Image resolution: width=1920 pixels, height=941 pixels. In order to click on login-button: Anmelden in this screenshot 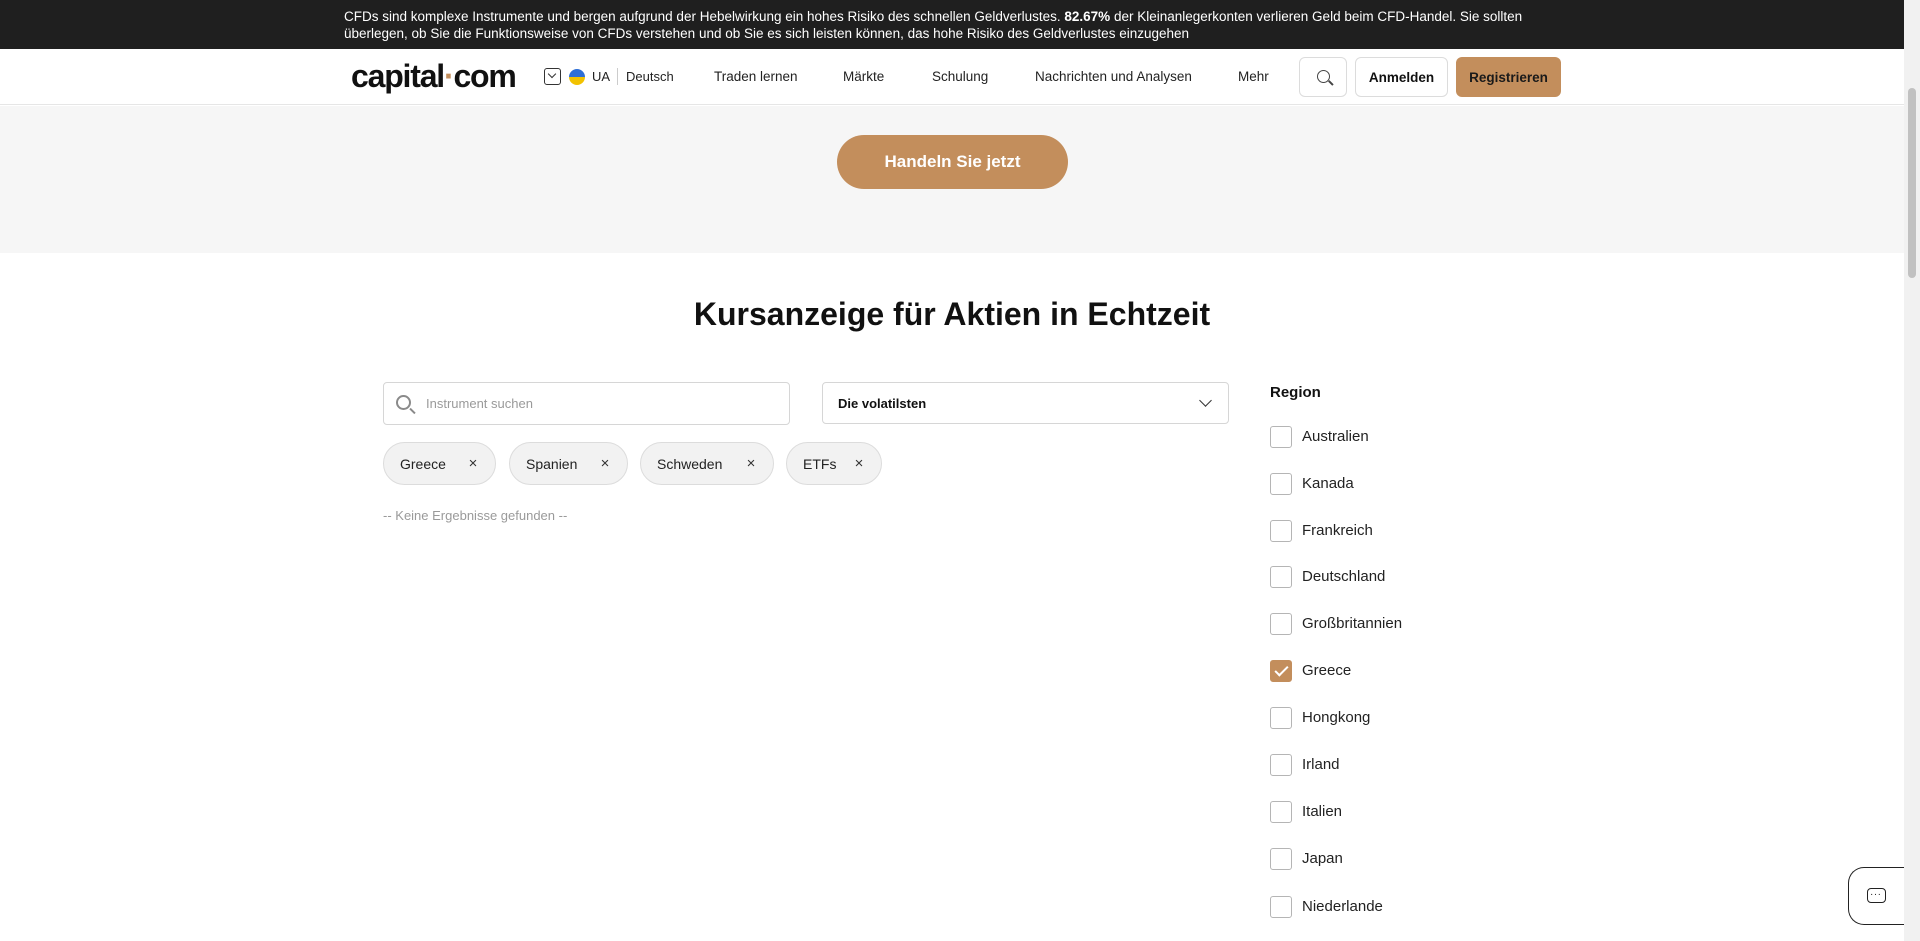, I will do `click(1401, 77)`.